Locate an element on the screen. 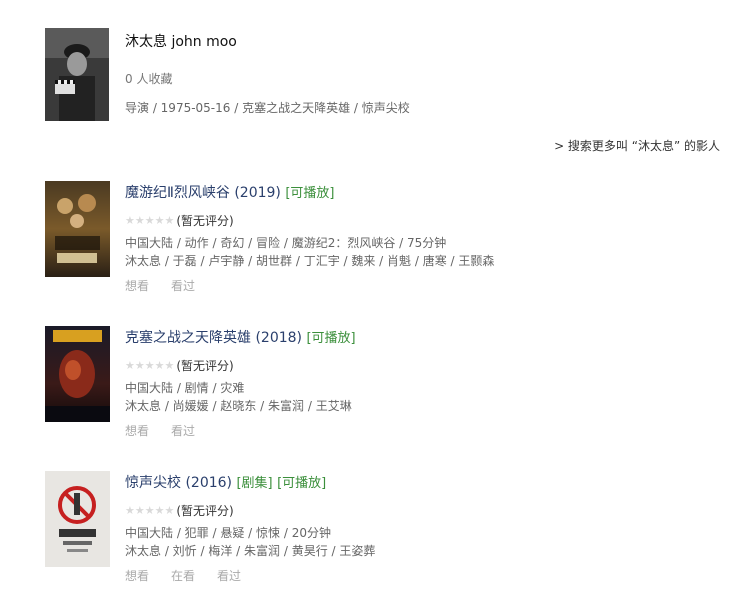 The height and width of the screenshot is (599, 734). movie-cast: 沐太息 / 刘忻 / 梅洋 / 朱富润 / 黄昊行 / 王姿葬 is located at coordinates (250, 551).